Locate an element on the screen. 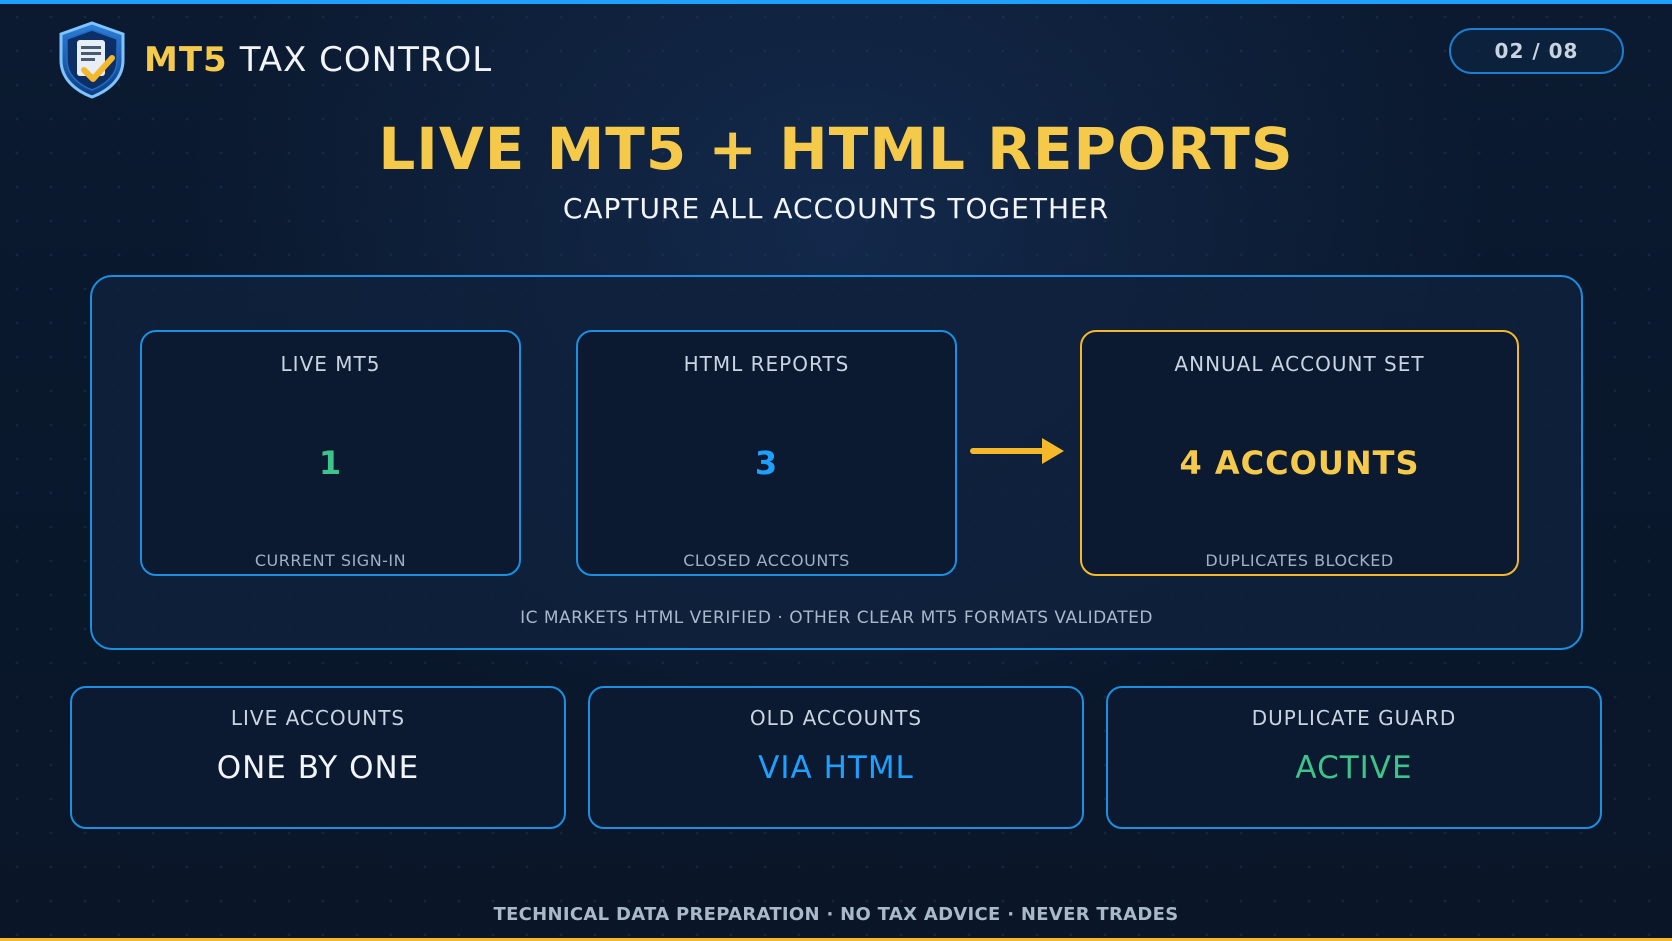 This screenshot has height=941, width=1672. live-mt5-card: LIVE MT5 1 CURRENT SIGN-IN is located at coordinates (330, 453).